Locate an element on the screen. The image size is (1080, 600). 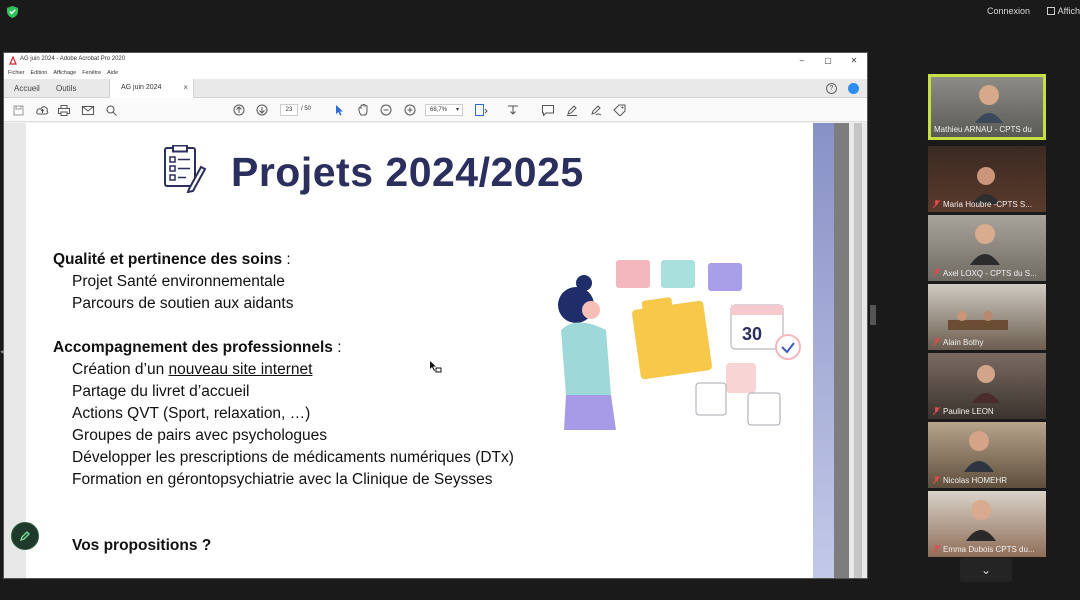
participant-tile: Pauline LEON is located at coordinates (987, 386).